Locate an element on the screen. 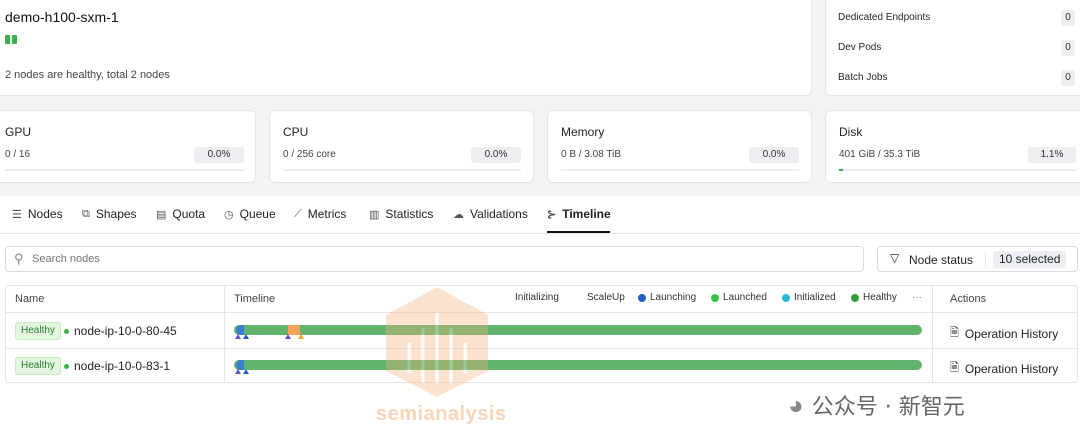 The width and height of the screenshot is (1080, 446). tab-queue: ◷ Queue is located at coordinates (250, 214).